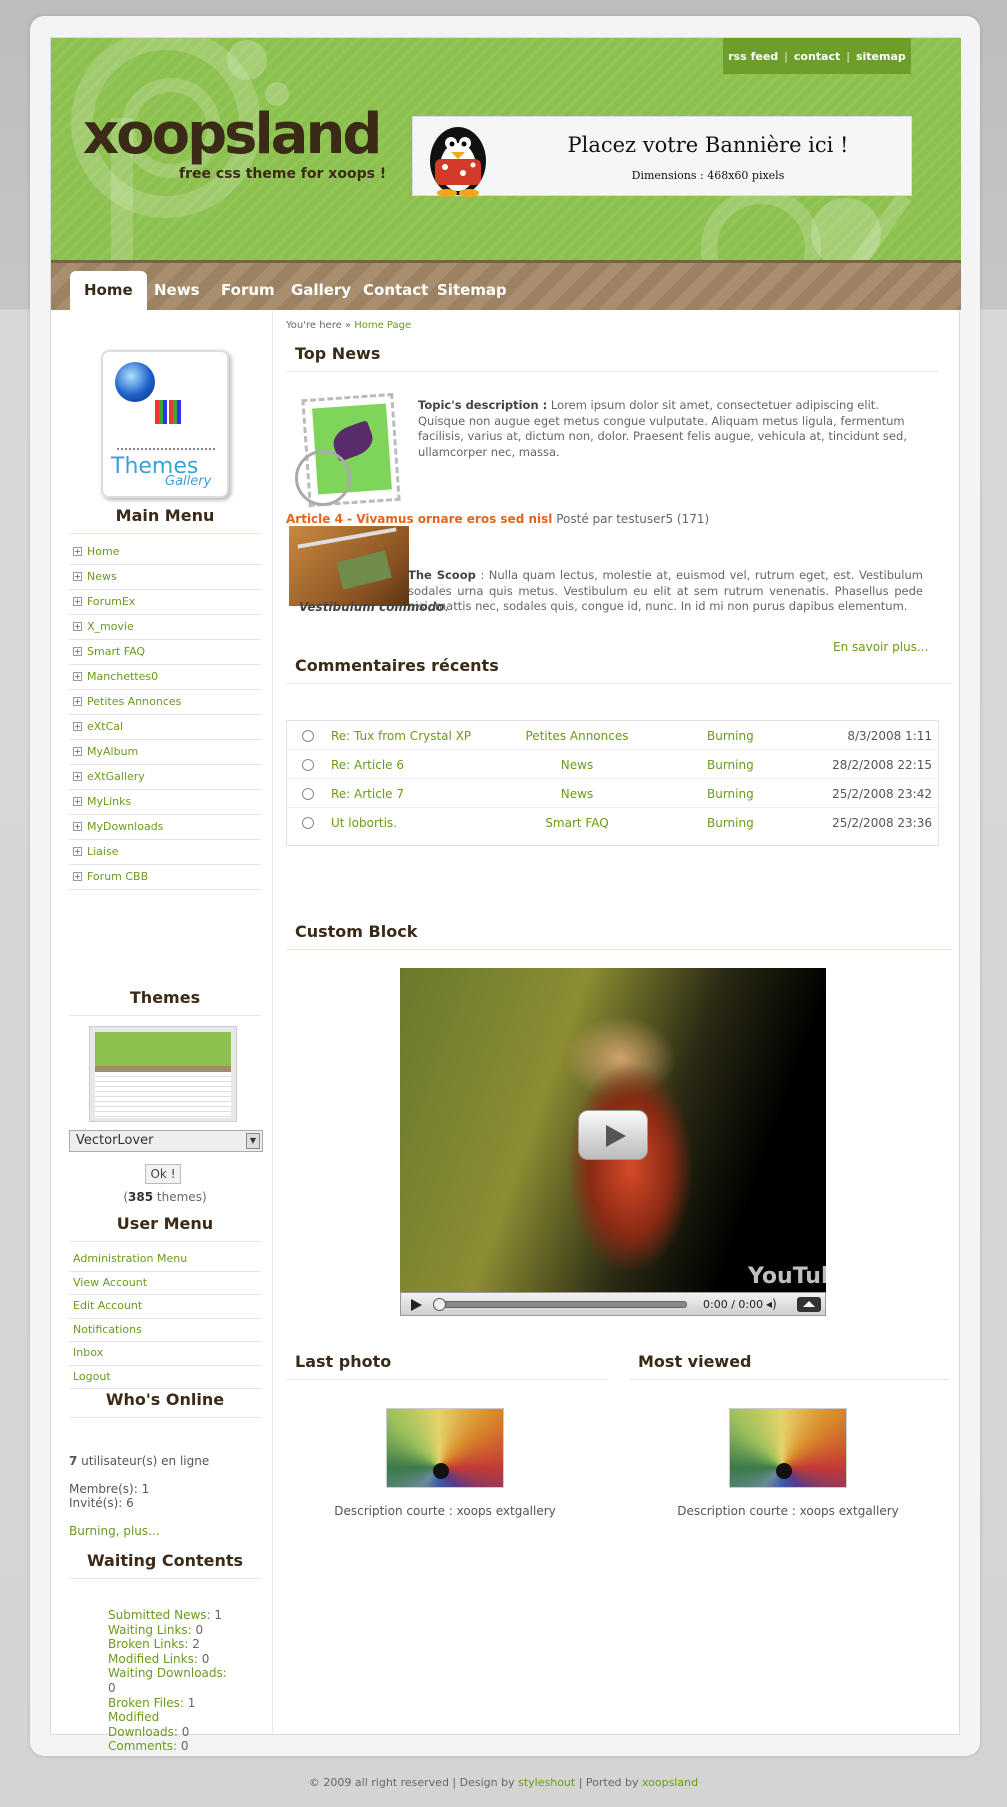 The image size is (1007, 1807). I want to click on user-menu-item: Inbox, so click(165, 1354).